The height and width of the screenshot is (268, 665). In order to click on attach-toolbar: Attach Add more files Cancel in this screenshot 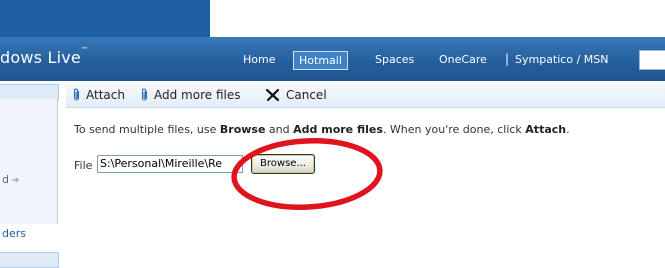, I will do `click(365, 96)`.